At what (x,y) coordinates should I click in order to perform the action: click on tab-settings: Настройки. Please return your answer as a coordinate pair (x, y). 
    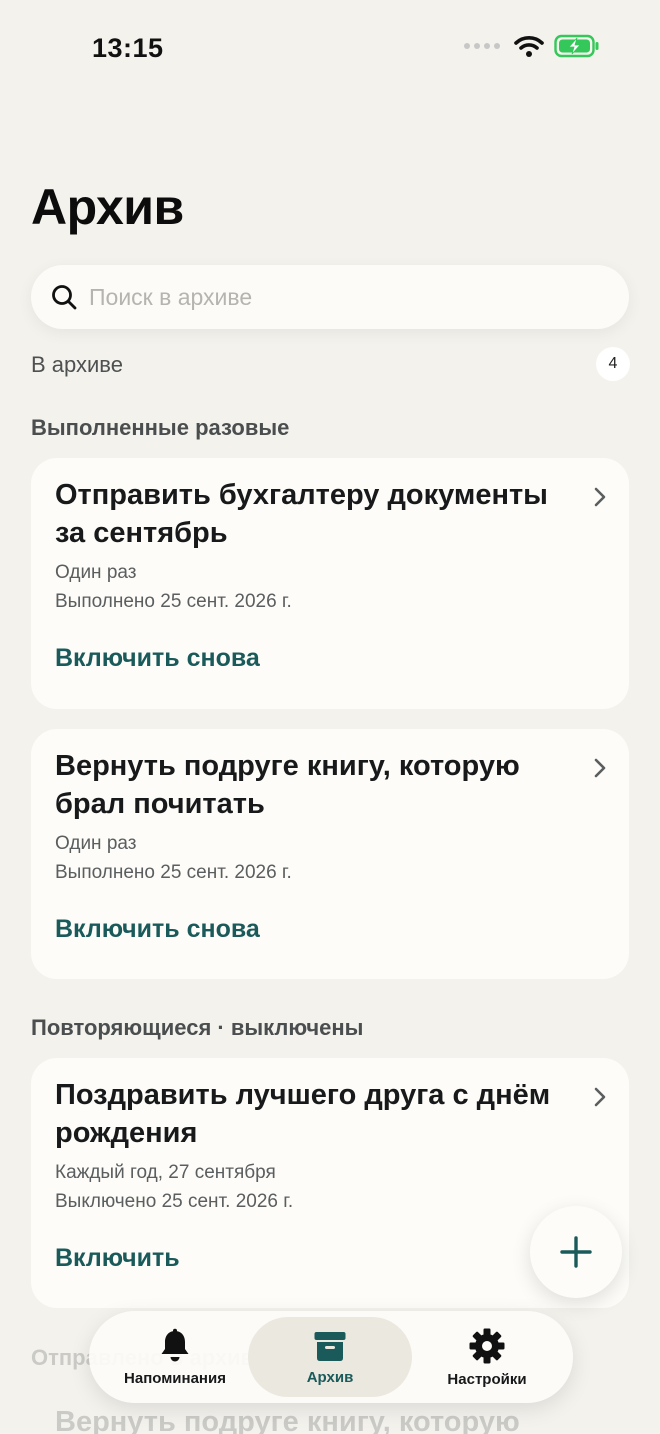
    Looking at the image, I should click on (487, 1357).